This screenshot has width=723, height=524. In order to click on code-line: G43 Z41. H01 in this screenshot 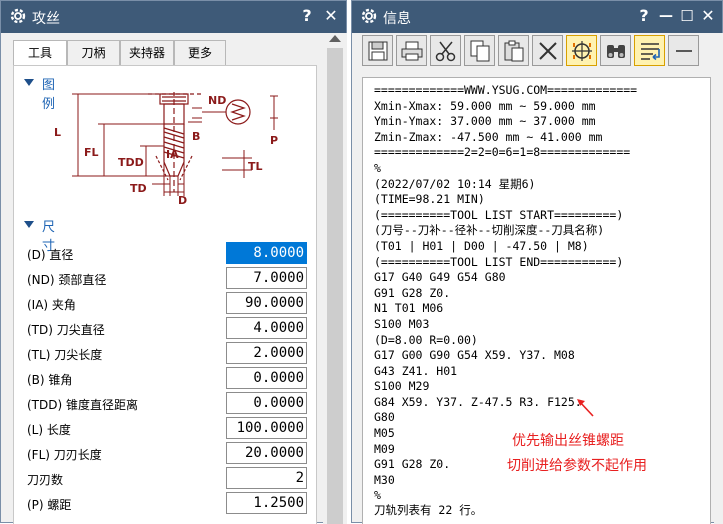, I will do `click(416, 370)`.